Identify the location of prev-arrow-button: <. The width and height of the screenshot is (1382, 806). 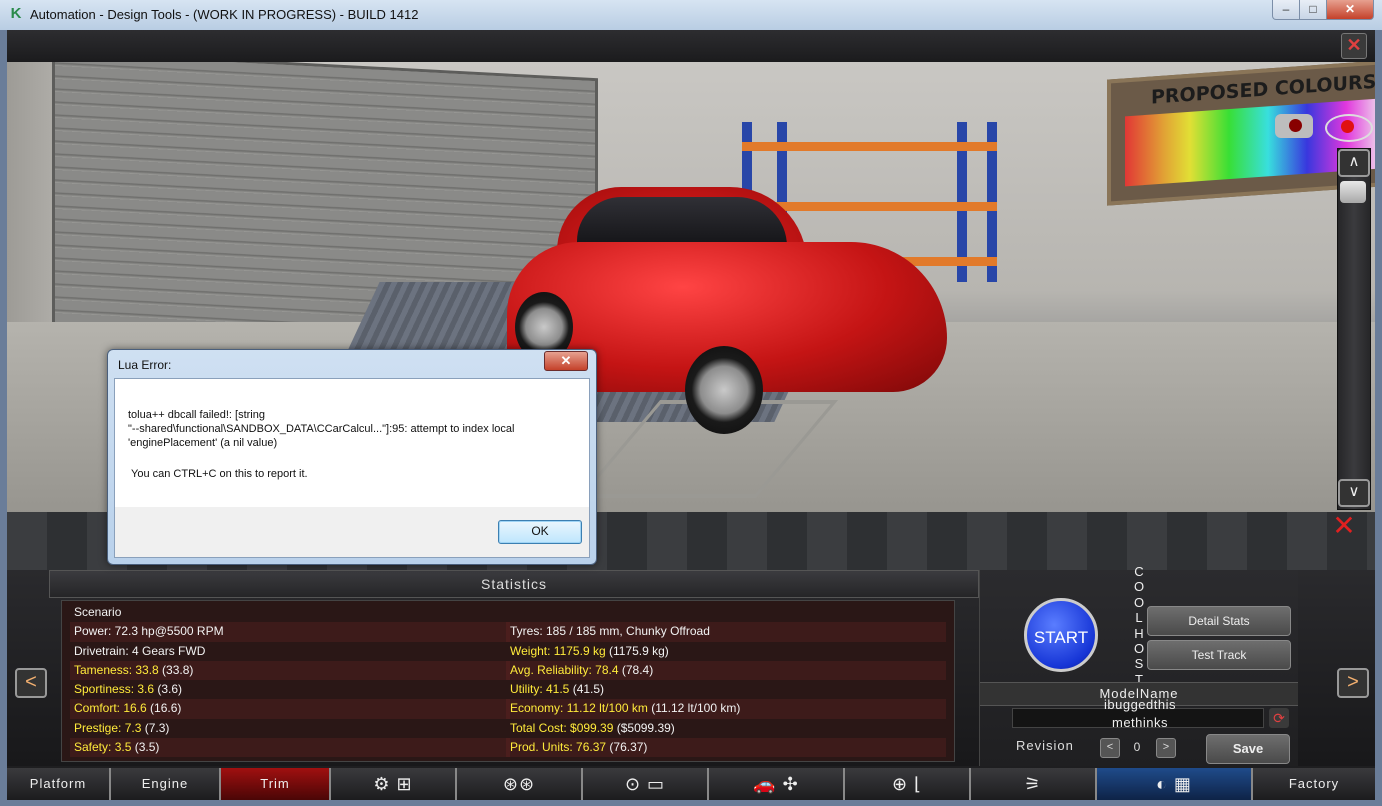
(31, 683).